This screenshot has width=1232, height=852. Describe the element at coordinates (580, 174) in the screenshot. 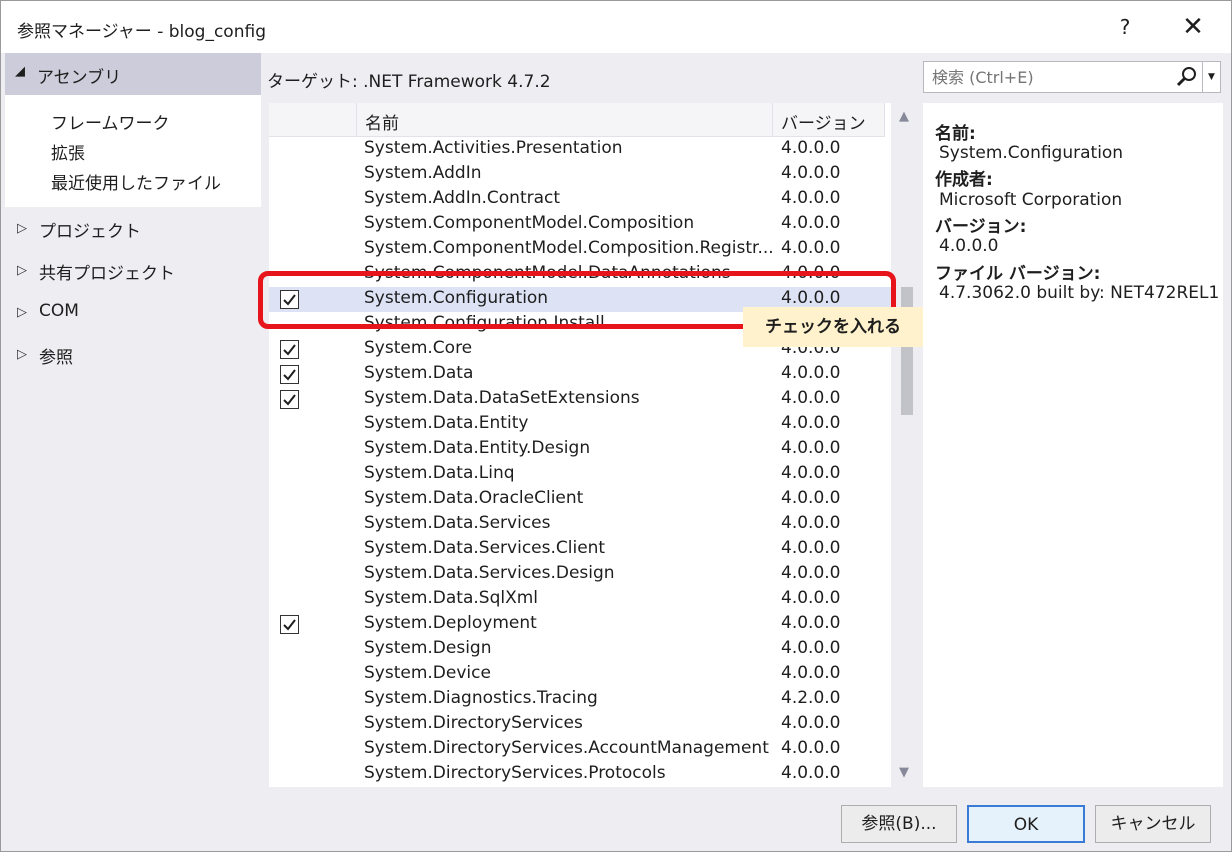

I see `table-row: System.AddIn 4.0.0.0` at that location.